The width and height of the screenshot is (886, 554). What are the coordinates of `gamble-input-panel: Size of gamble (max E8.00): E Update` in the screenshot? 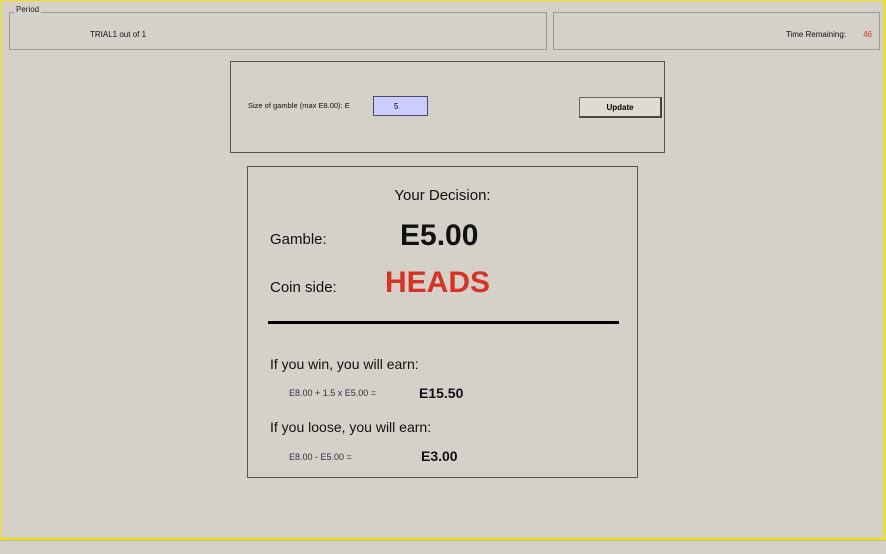 It's located at (447, 107).